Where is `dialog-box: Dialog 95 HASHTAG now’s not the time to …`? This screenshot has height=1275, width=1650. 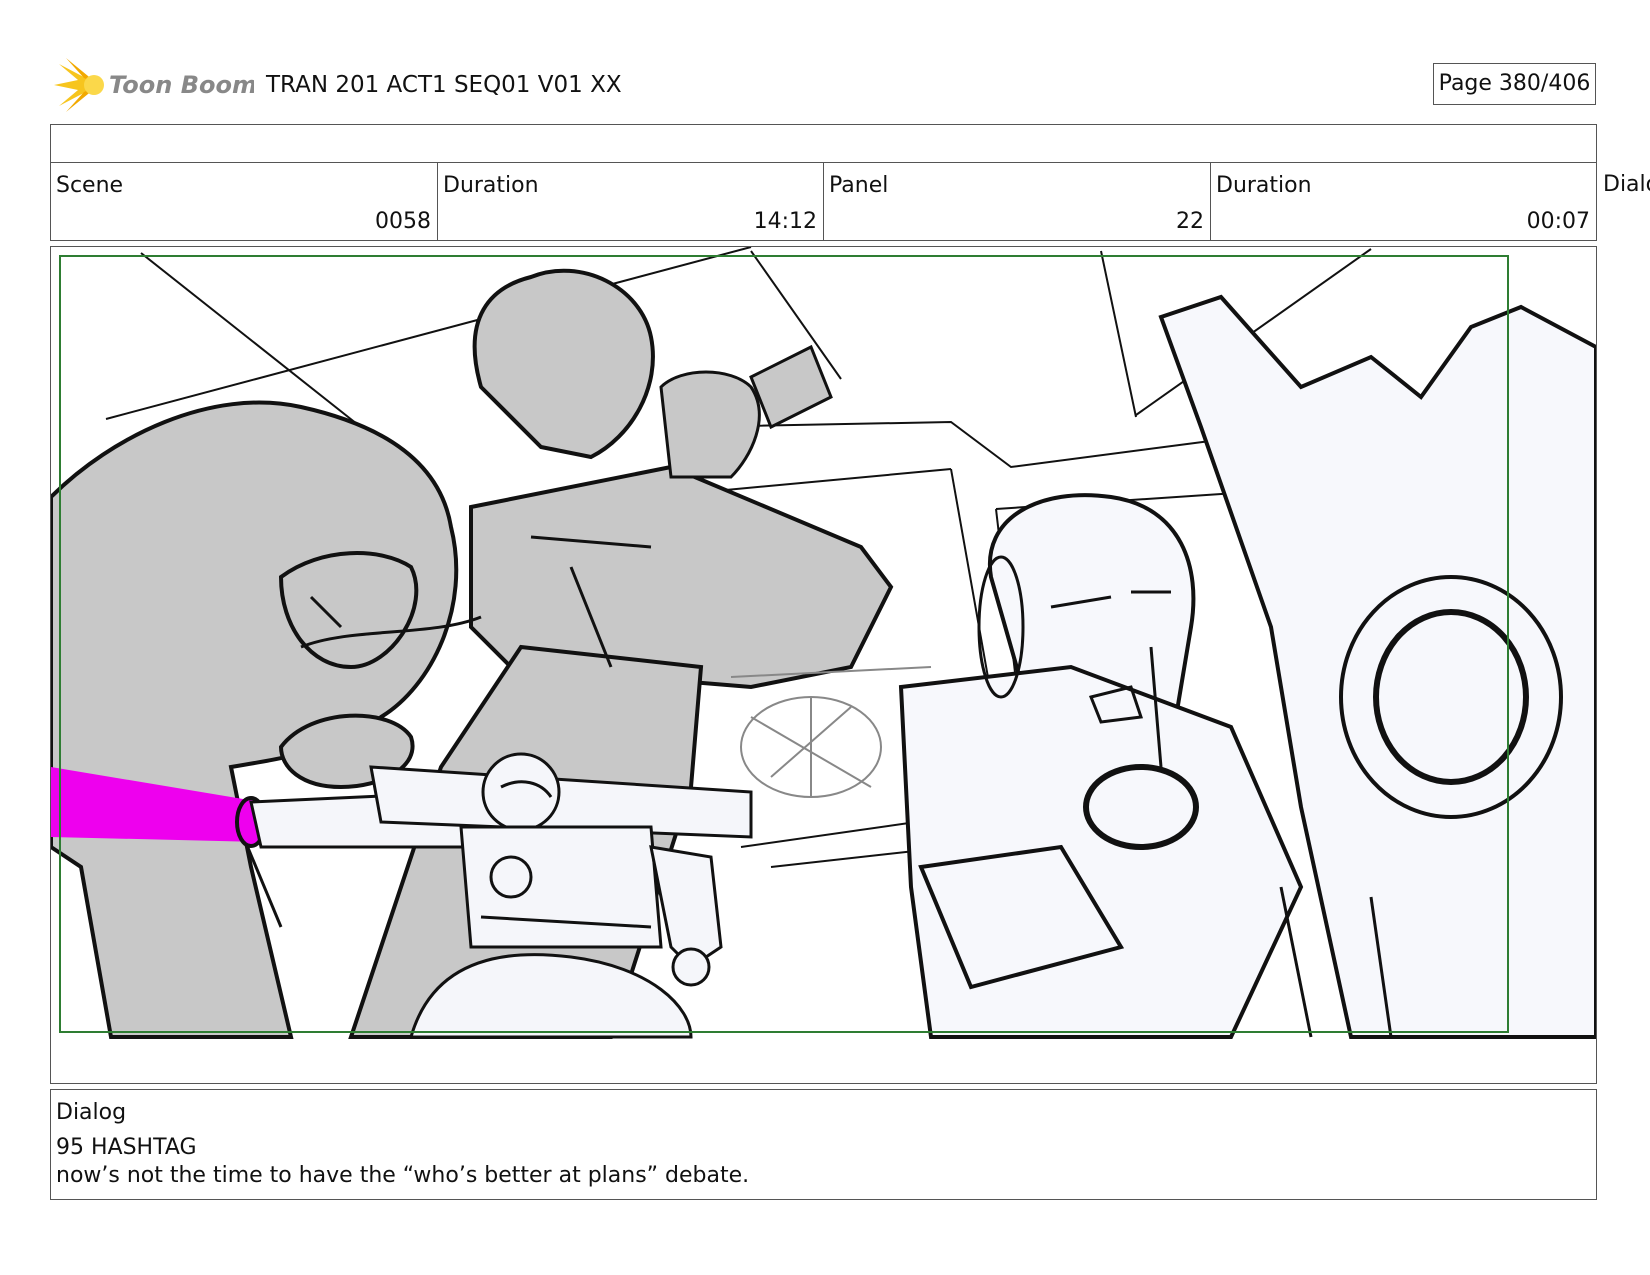 dialog-box: Dialog 95 HASHTAG now’s not the time to … is located at coordinates (823, 1144).